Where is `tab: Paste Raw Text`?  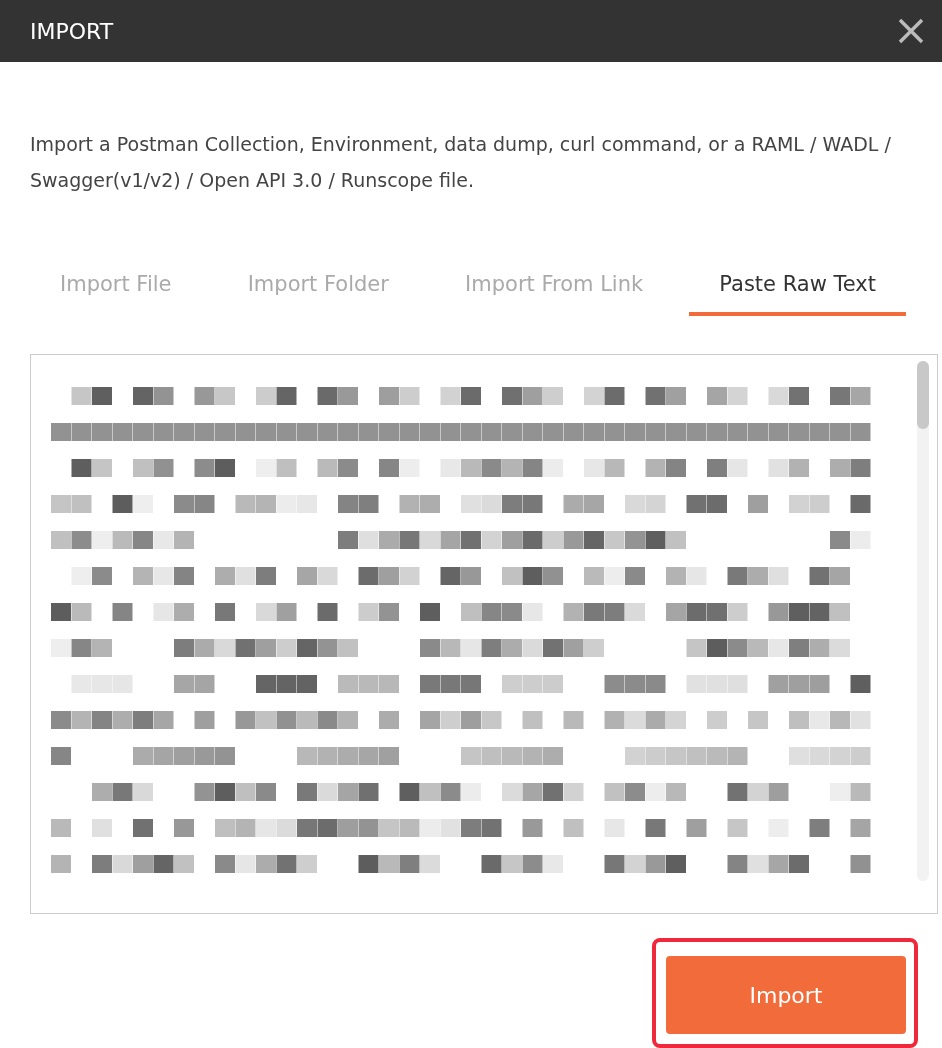
tab: Paste Raw Text is located at coordinates (797, 287).